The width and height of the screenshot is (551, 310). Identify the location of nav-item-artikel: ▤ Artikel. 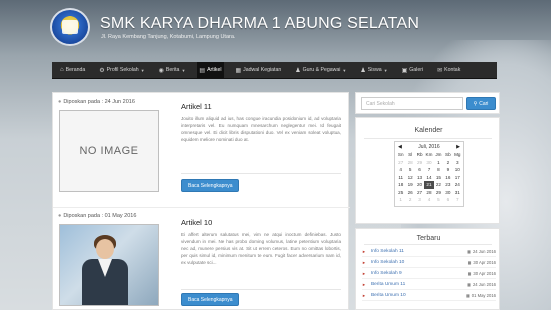
(210, 70).